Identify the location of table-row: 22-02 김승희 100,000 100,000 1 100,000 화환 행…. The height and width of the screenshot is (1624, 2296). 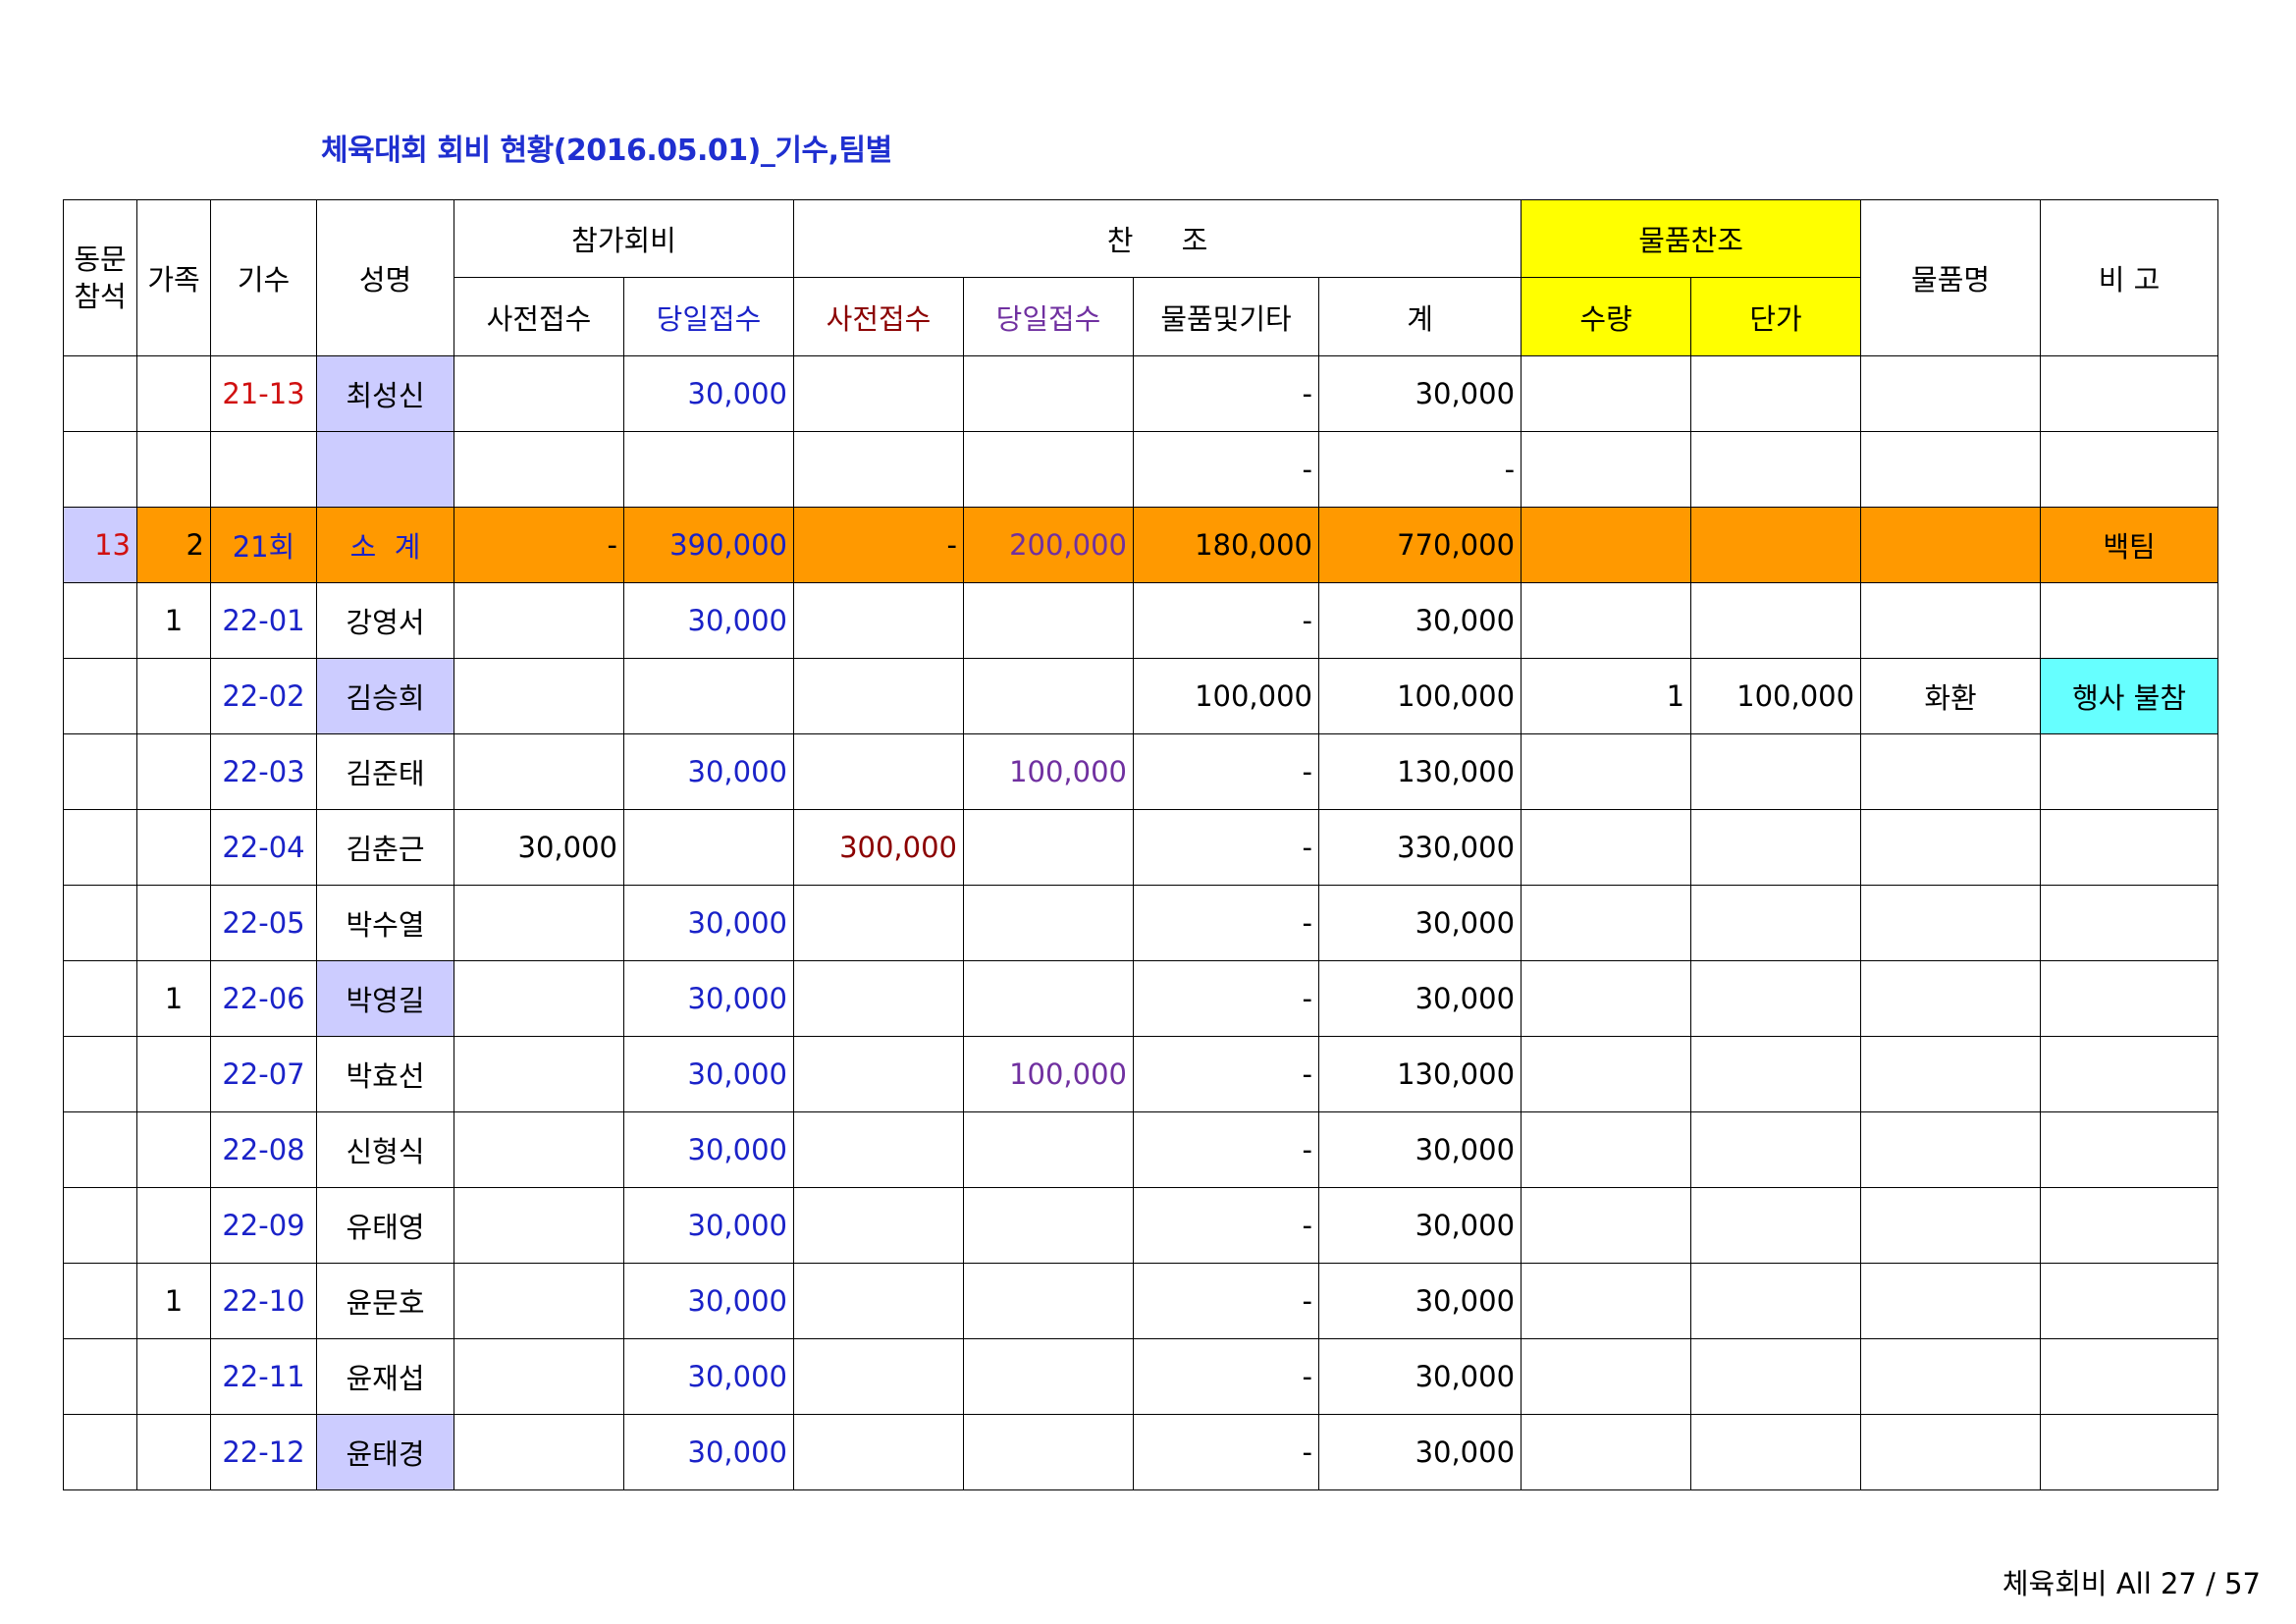
(1141, 696).